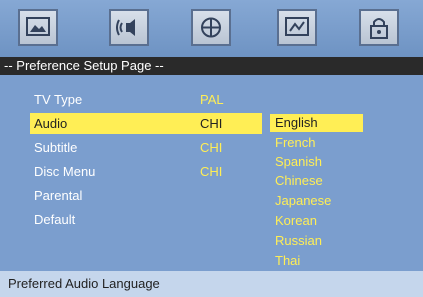 The height and width of the screenshot is (297, 423). Describe the element at coordinates (212, 99) in the screenshot. I see `setting-value: PAL` at that location.